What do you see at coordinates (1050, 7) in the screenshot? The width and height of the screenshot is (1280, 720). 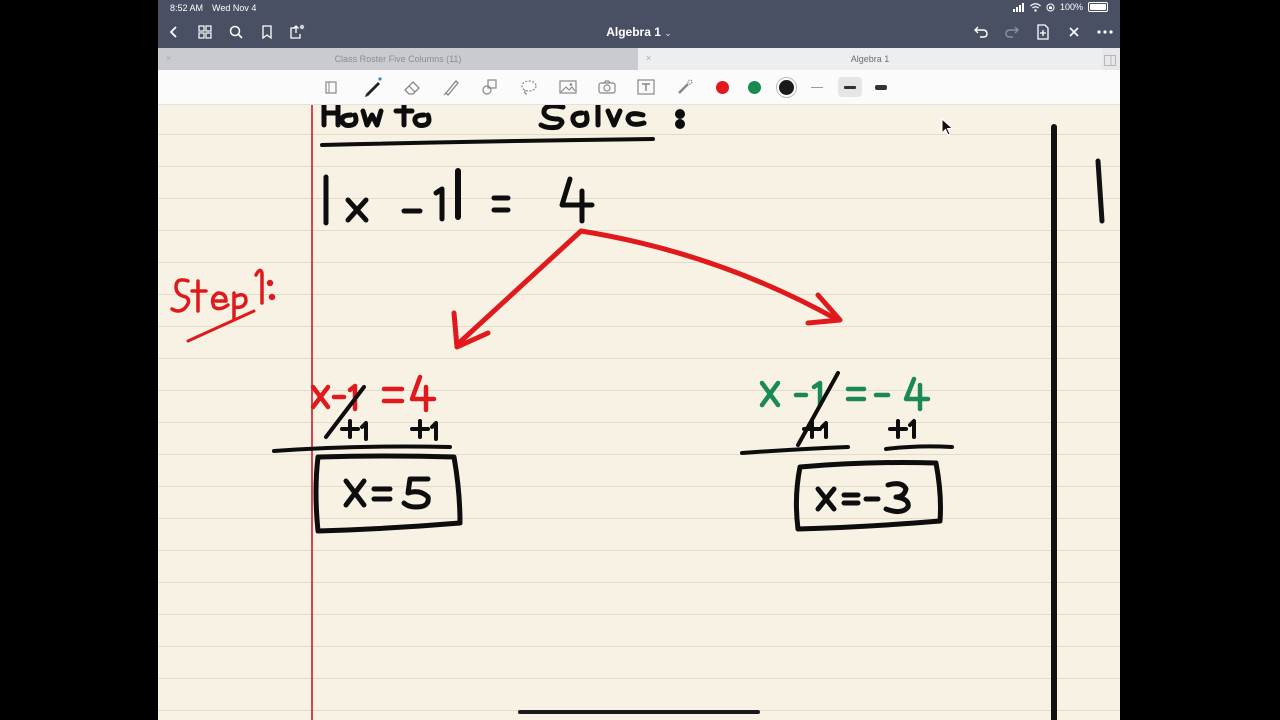 I see `orientation-lock-icon` at bounding box center [1050, 7].